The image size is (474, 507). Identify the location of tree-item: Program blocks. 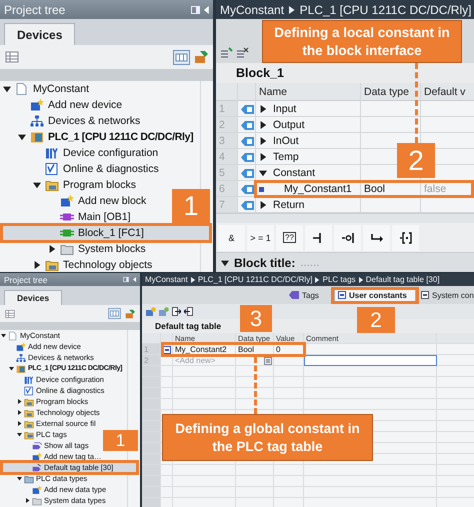
(68, 185).